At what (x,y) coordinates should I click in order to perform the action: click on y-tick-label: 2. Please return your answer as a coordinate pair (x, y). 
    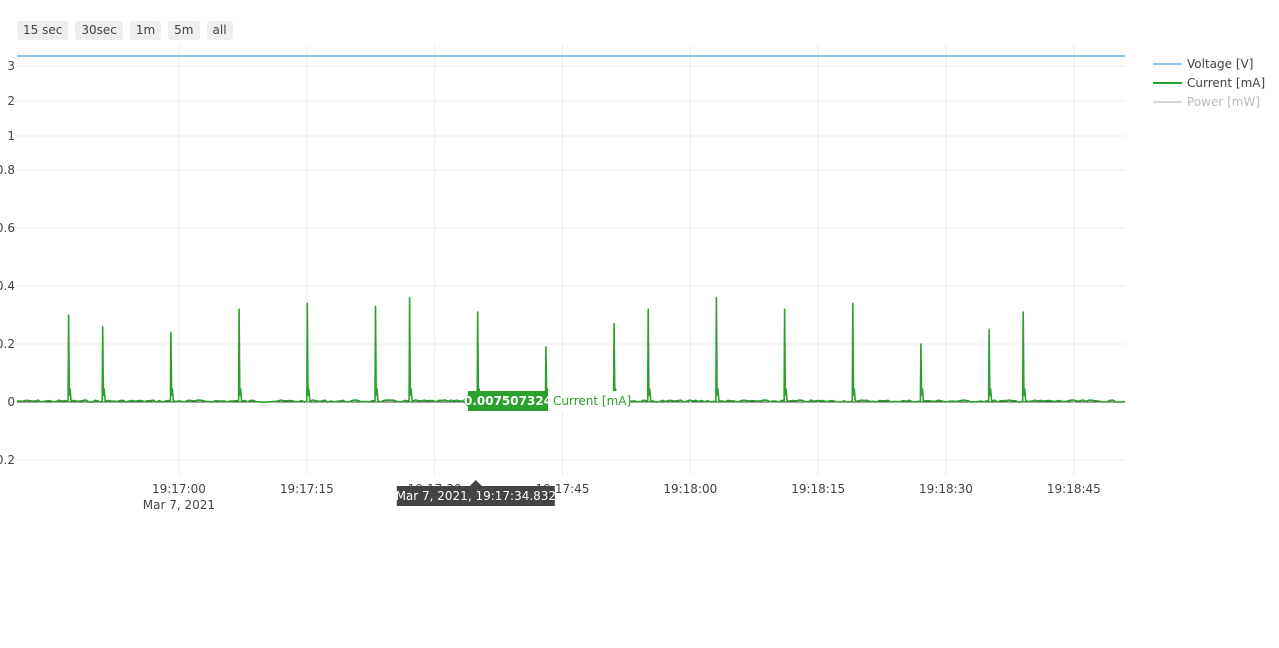
    Looking at the image, I should click on (11, 101).